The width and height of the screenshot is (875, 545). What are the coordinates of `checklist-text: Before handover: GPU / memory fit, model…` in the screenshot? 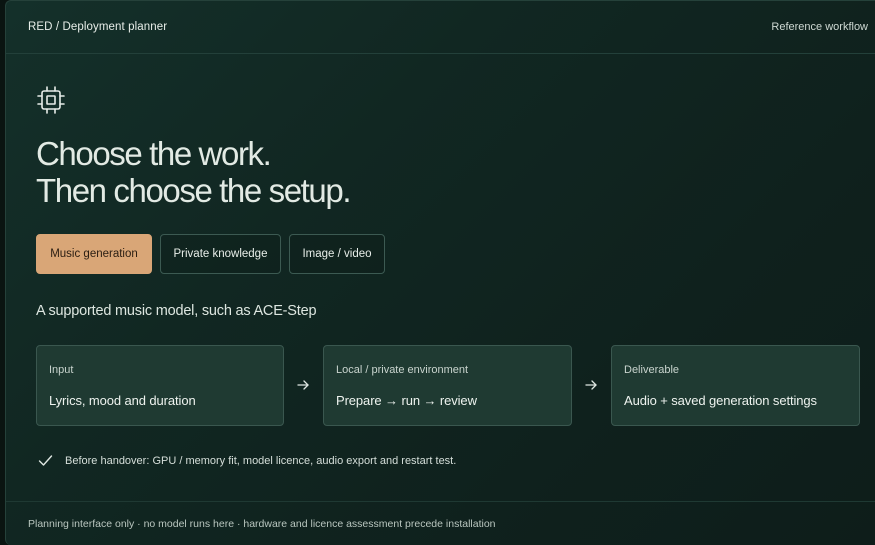 It's located at (261, 460).